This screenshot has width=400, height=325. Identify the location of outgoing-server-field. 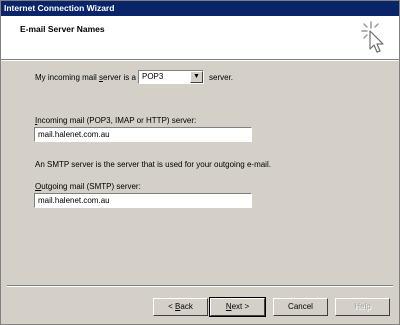
(143, 200).